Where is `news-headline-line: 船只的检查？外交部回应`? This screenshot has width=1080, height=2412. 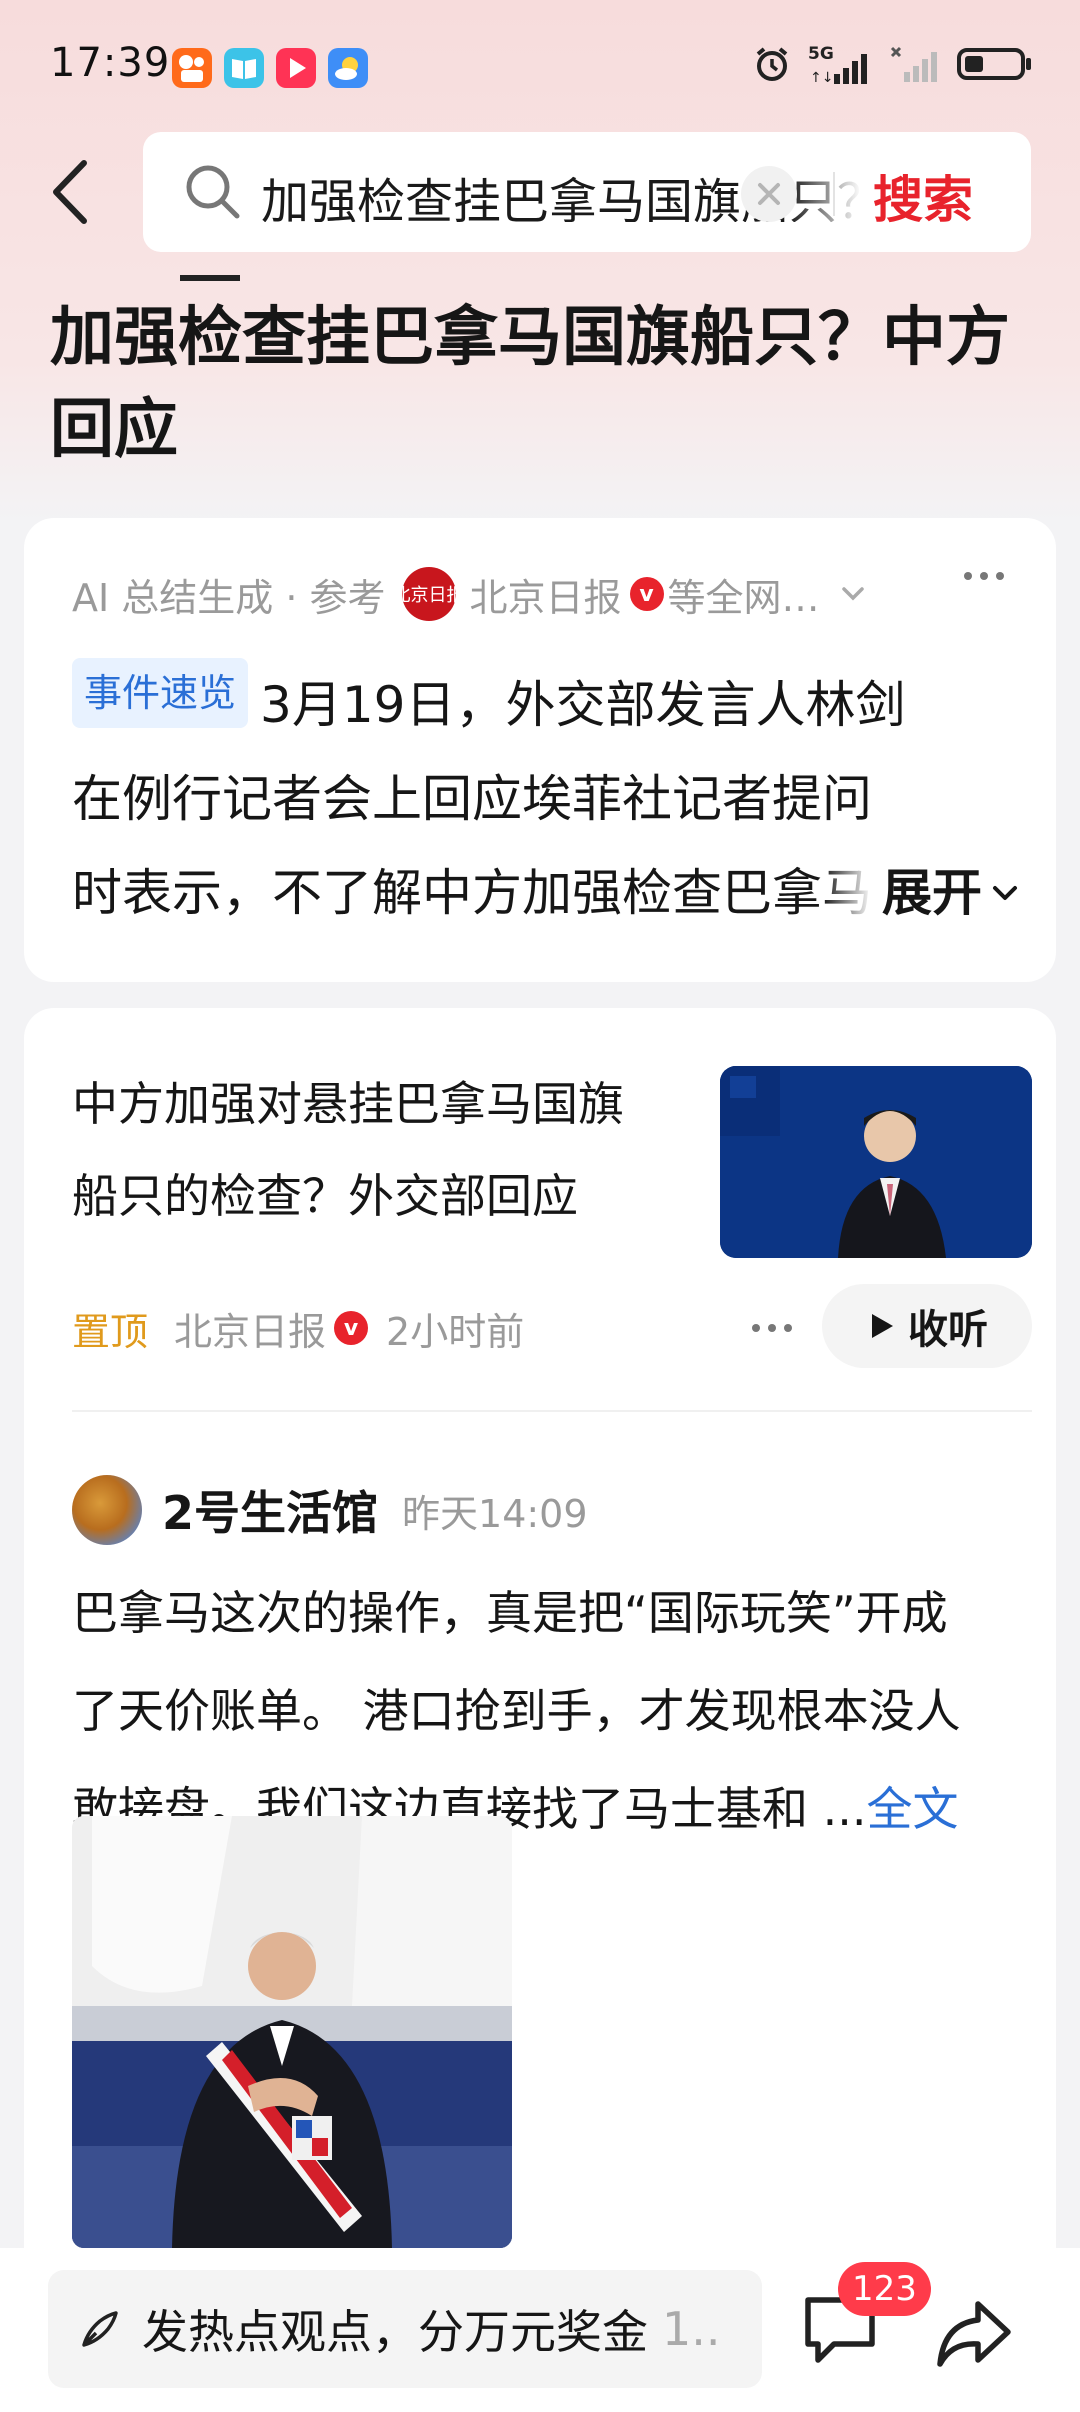
news-headline-line: 船只的检查？外交部回应 is located at coordinates (325, 1196).